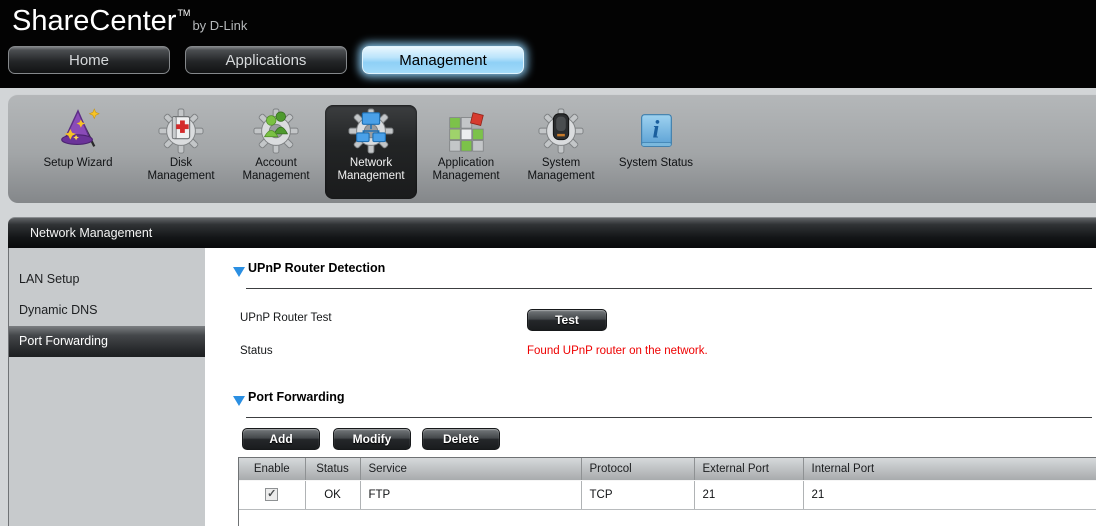 The height and width of the screenshot is (526, 1096). I want to click on toolbar-item-setup-wizard: Setup Wizard, so click(78, 152).